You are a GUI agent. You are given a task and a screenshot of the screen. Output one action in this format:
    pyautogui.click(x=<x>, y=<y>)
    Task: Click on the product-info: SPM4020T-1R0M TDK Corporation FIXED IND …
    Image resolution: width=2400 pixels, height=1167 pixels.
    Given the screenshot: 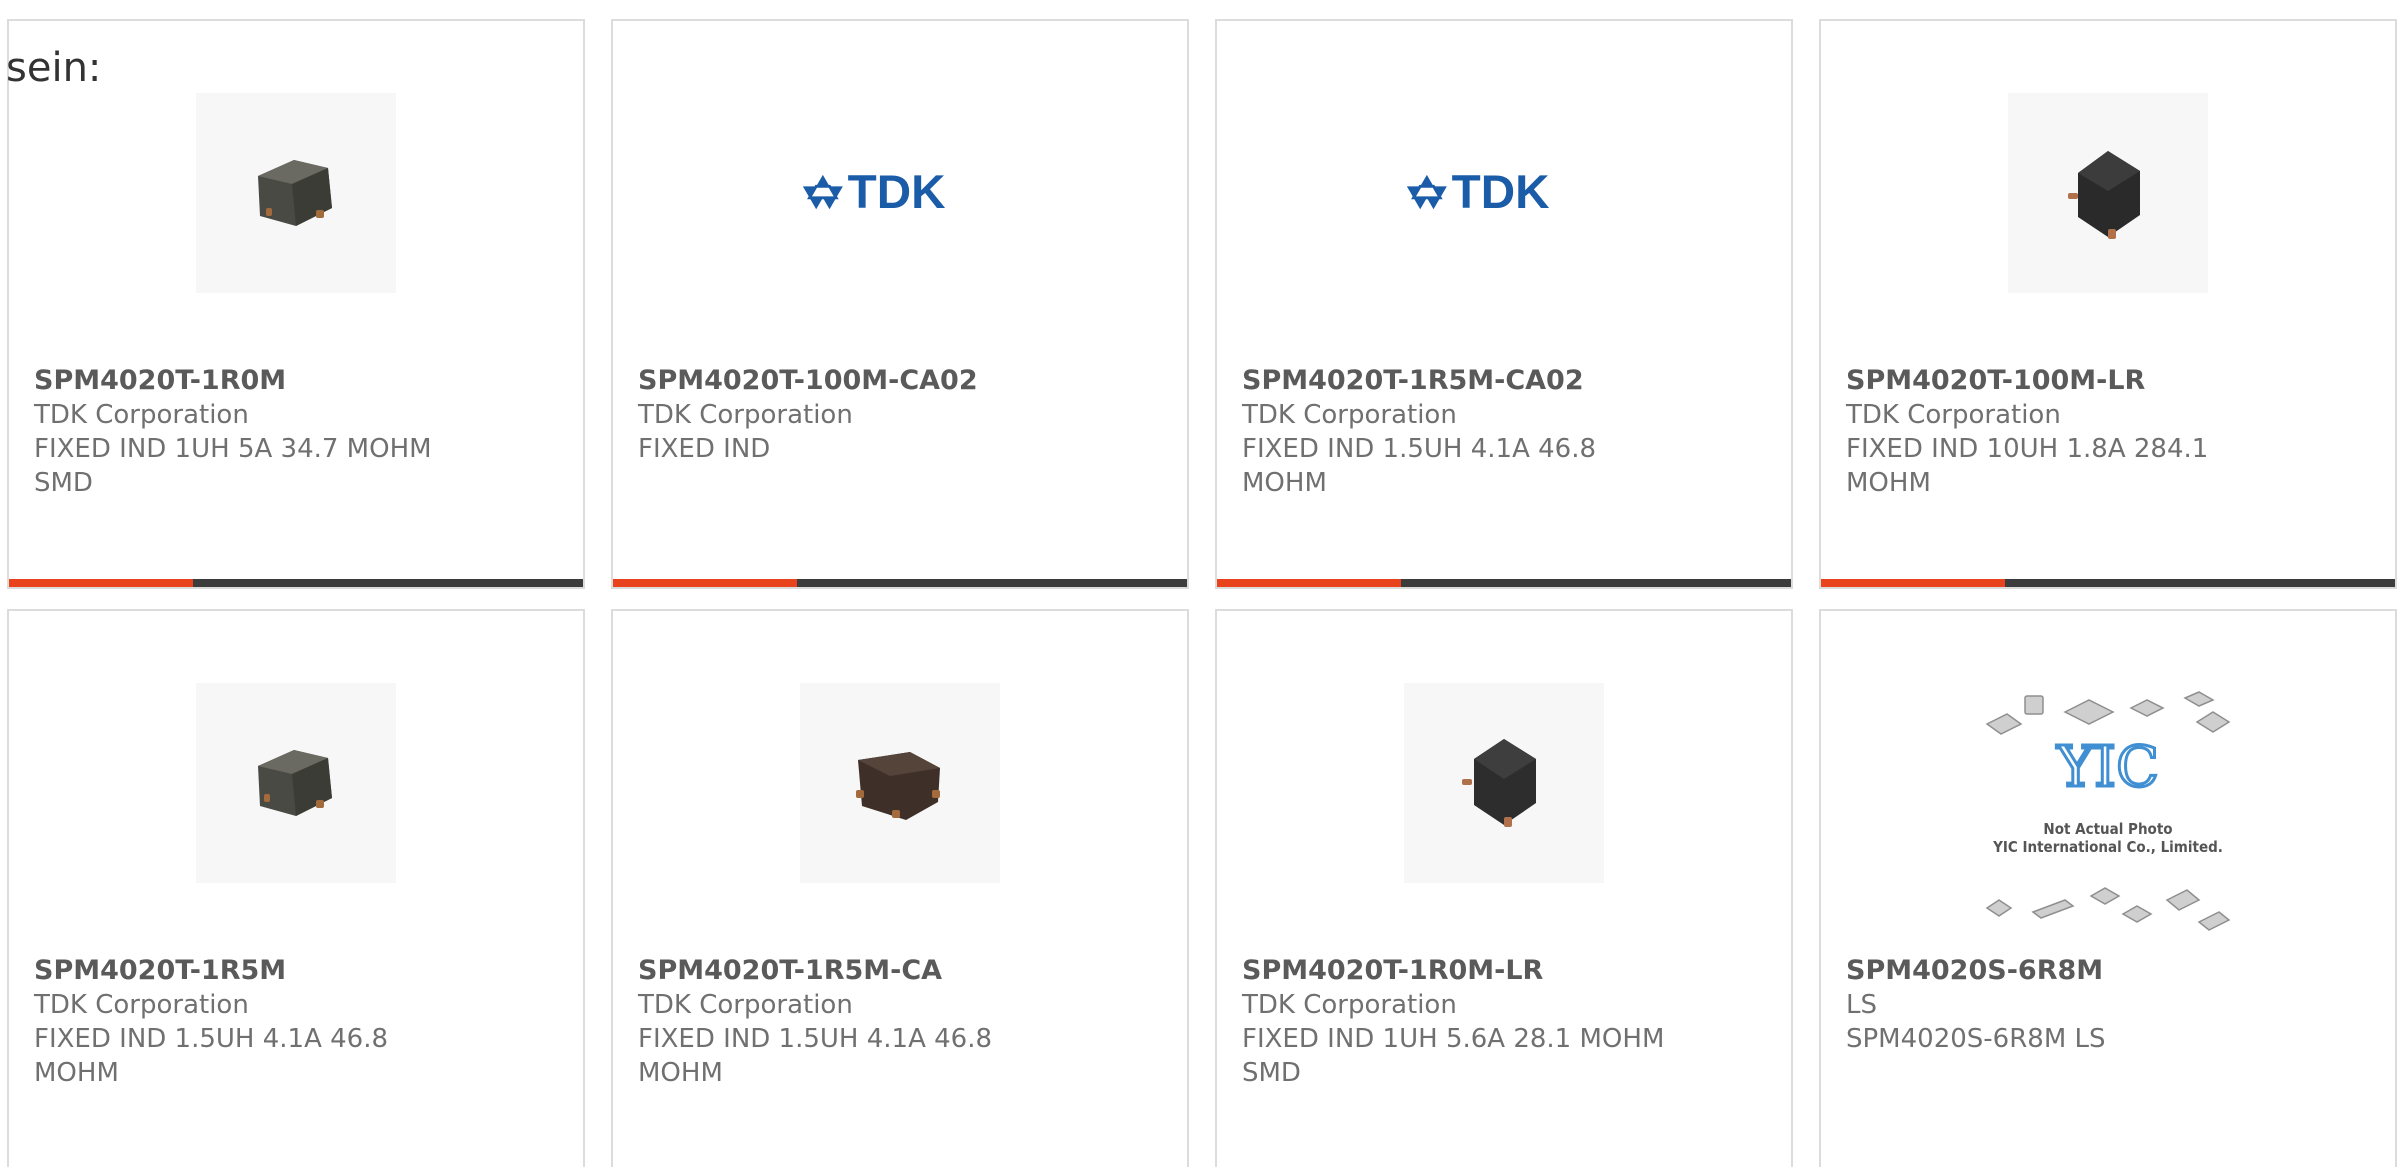 What is the action you would take?
    pyautogui.click(x=298, y=432)
    